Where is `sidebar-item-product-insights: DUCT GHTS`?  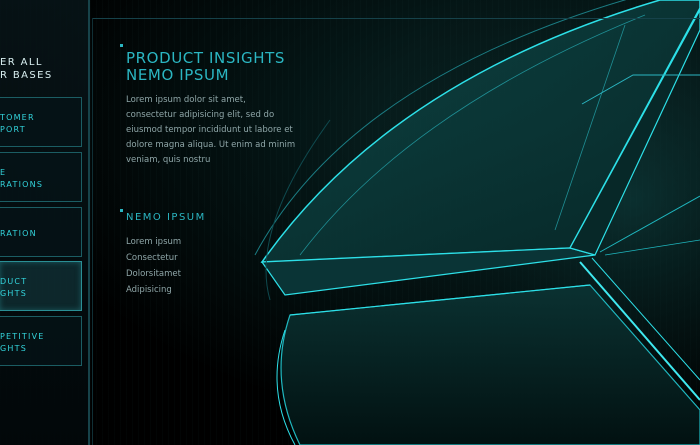
sidebar-item-product-insights: DUCT GHTS is located at coordinates (41, 286).